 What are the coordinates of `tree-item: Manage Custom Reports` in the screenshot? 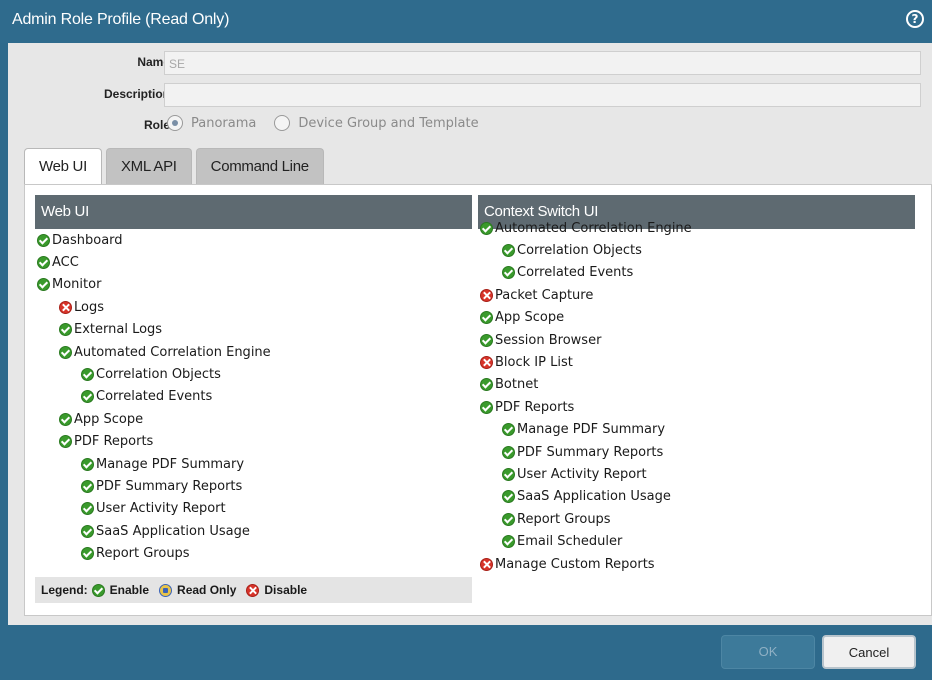 It's located at (696, 564).